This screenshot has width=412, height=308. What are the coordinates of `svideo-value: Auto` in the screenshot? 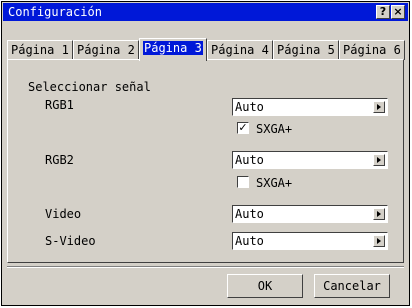 It's located at (249, 241).